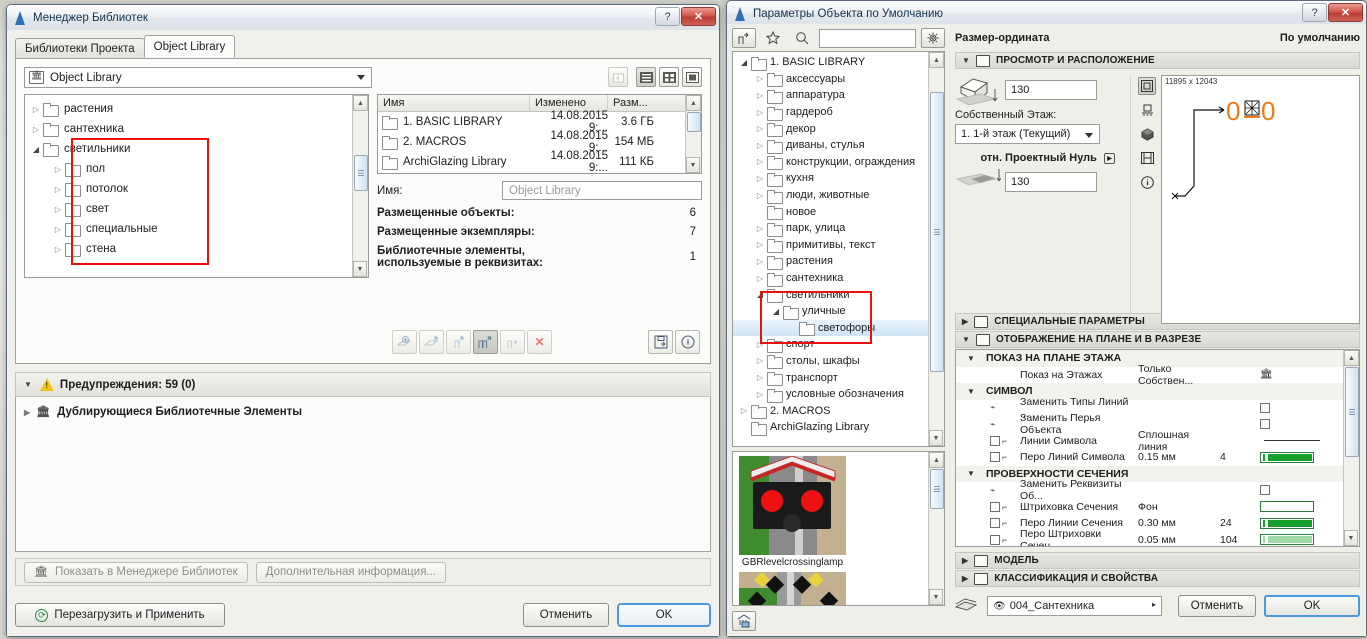 Image resolution: width=1367 pixels, height=639 pixels. Describe the element at coordinates (196, 249) in the screenshot. I see `library-tree-item: ▷ стена` at that location.